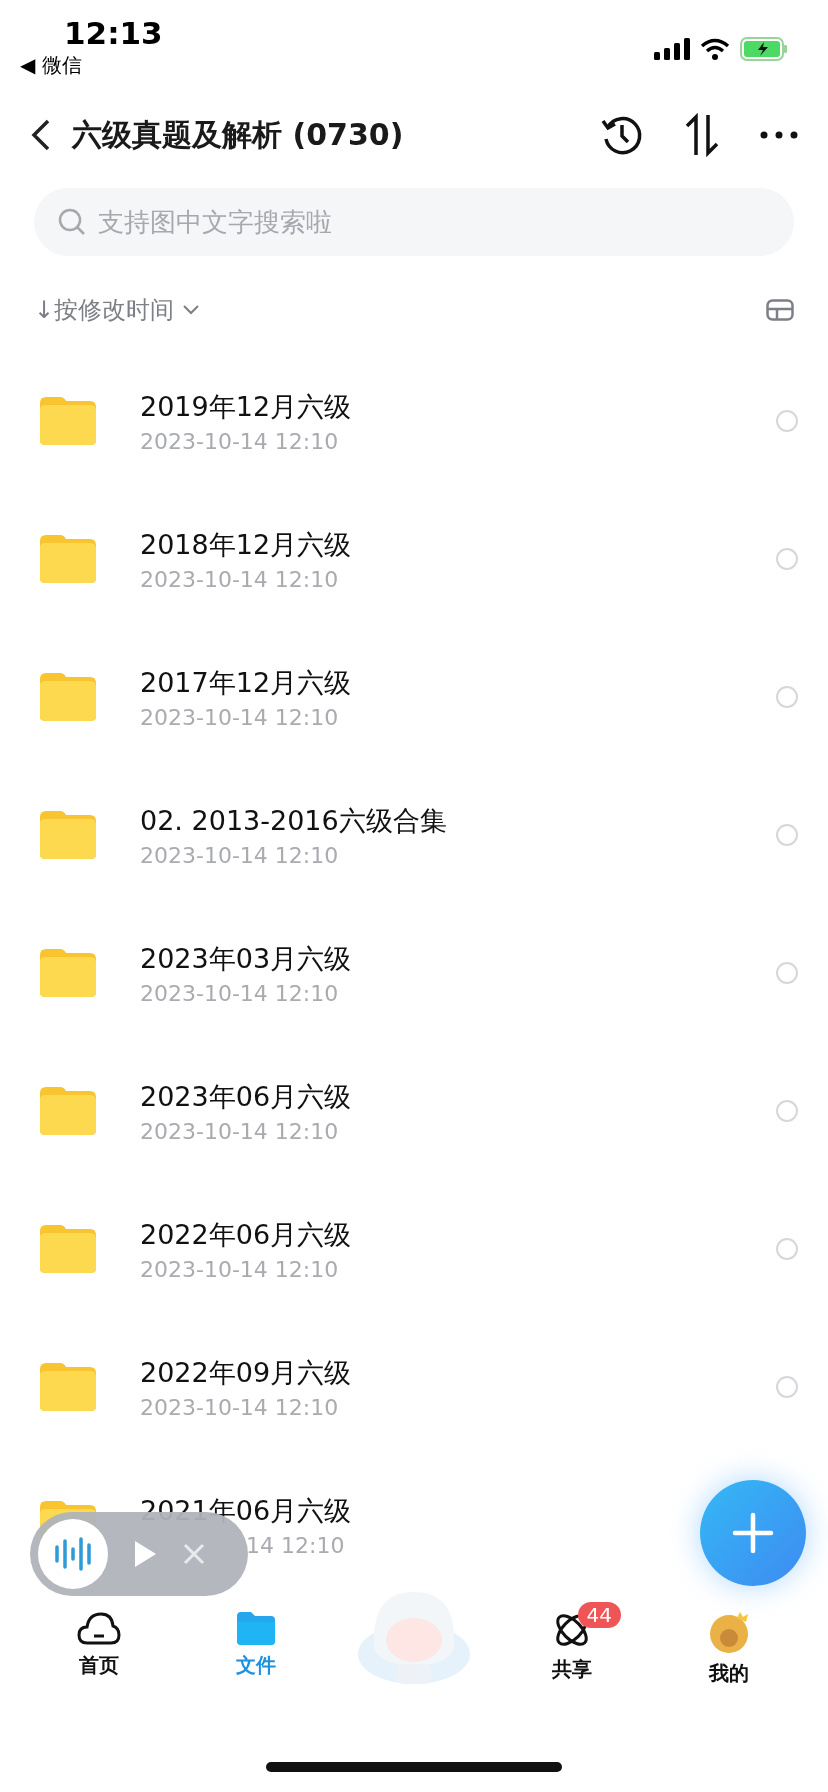  Describe the element at coordinates (414, 421) in the screenshot. I see `folder-row: 2019年12月六级 2023-10-14 12:10` at that location.